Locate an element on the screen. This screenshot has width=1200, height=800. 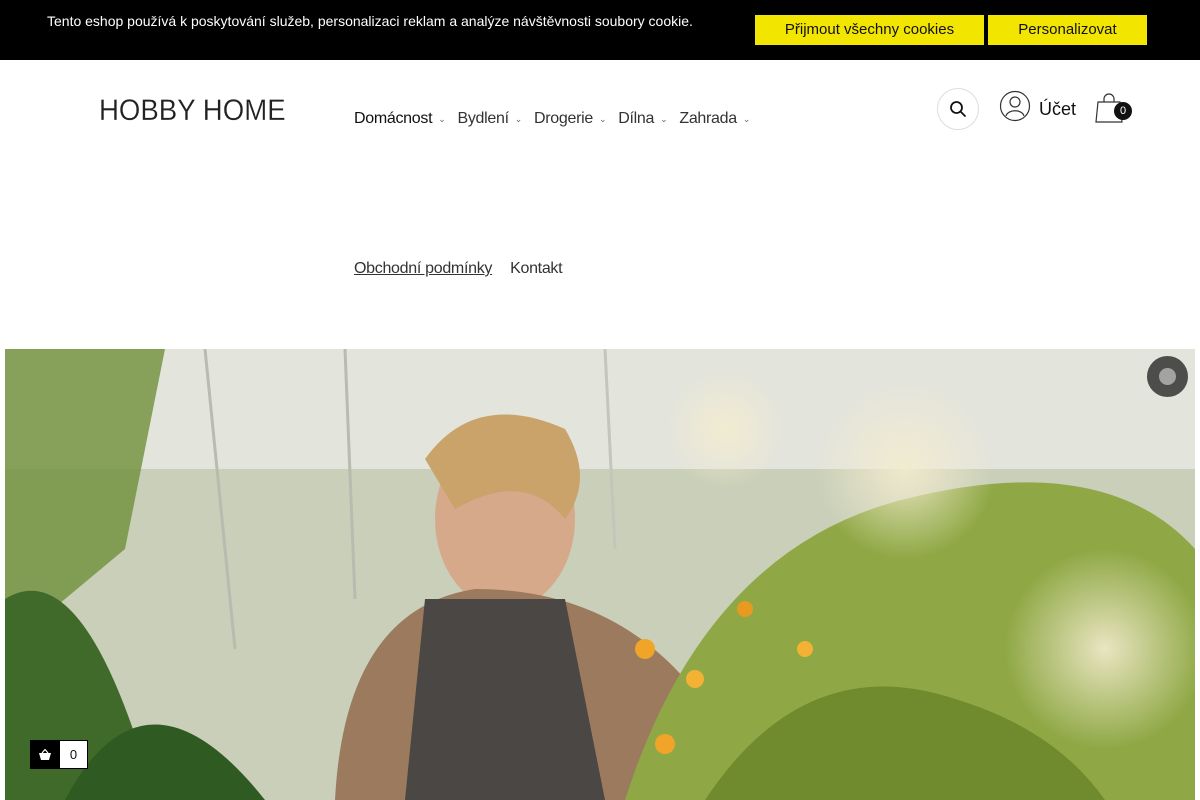
cart-button: 0 is located at coordinates (1114, 109).